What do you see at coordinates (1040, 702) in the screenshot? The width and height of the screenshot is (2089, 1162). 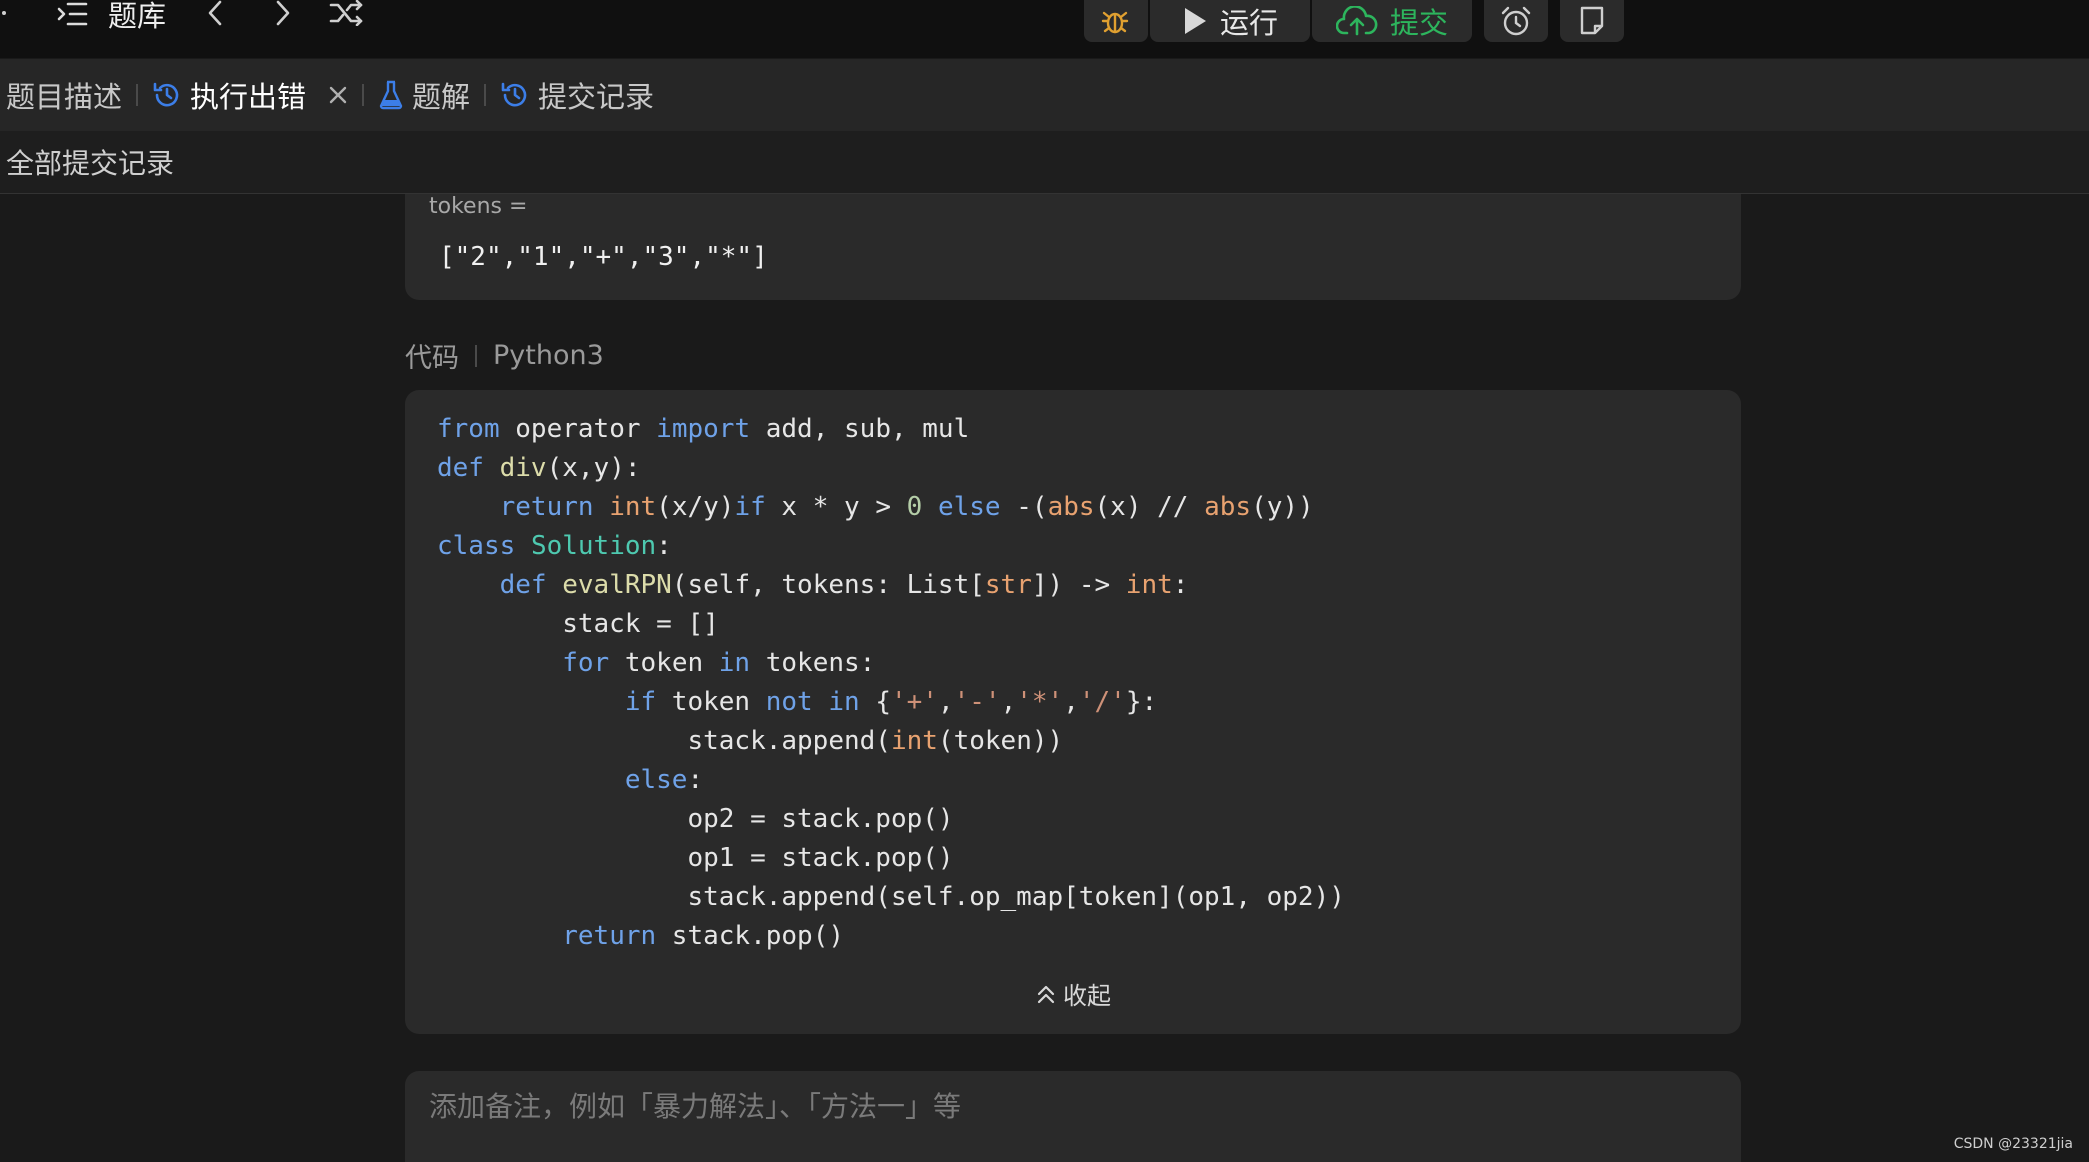 I see `code-token: '*'` at bounding box center [1040, 702].